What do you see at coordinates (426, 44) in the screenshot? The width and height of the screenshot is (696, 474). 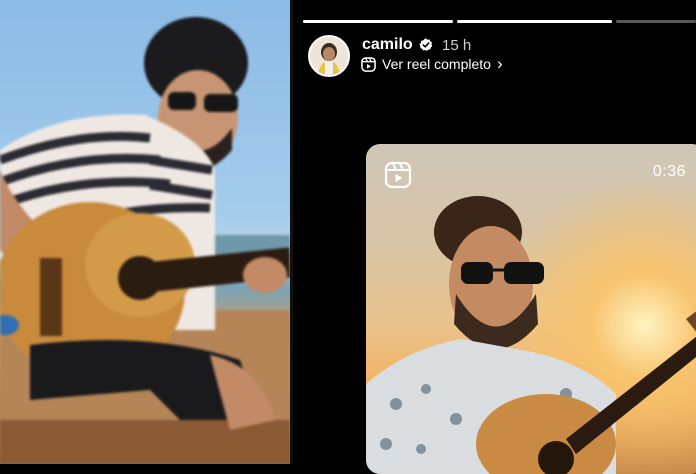 I see `verified-badge-icon` at bounding box center [426, 44].